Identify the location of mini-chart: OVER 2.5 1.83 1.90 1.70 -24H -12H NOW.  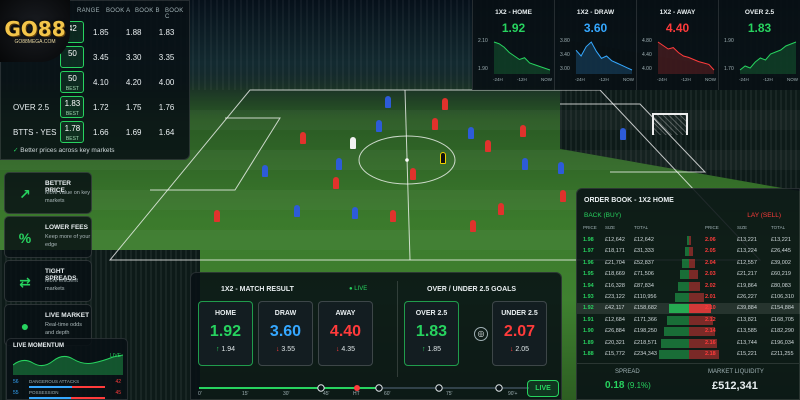
(759, 45).